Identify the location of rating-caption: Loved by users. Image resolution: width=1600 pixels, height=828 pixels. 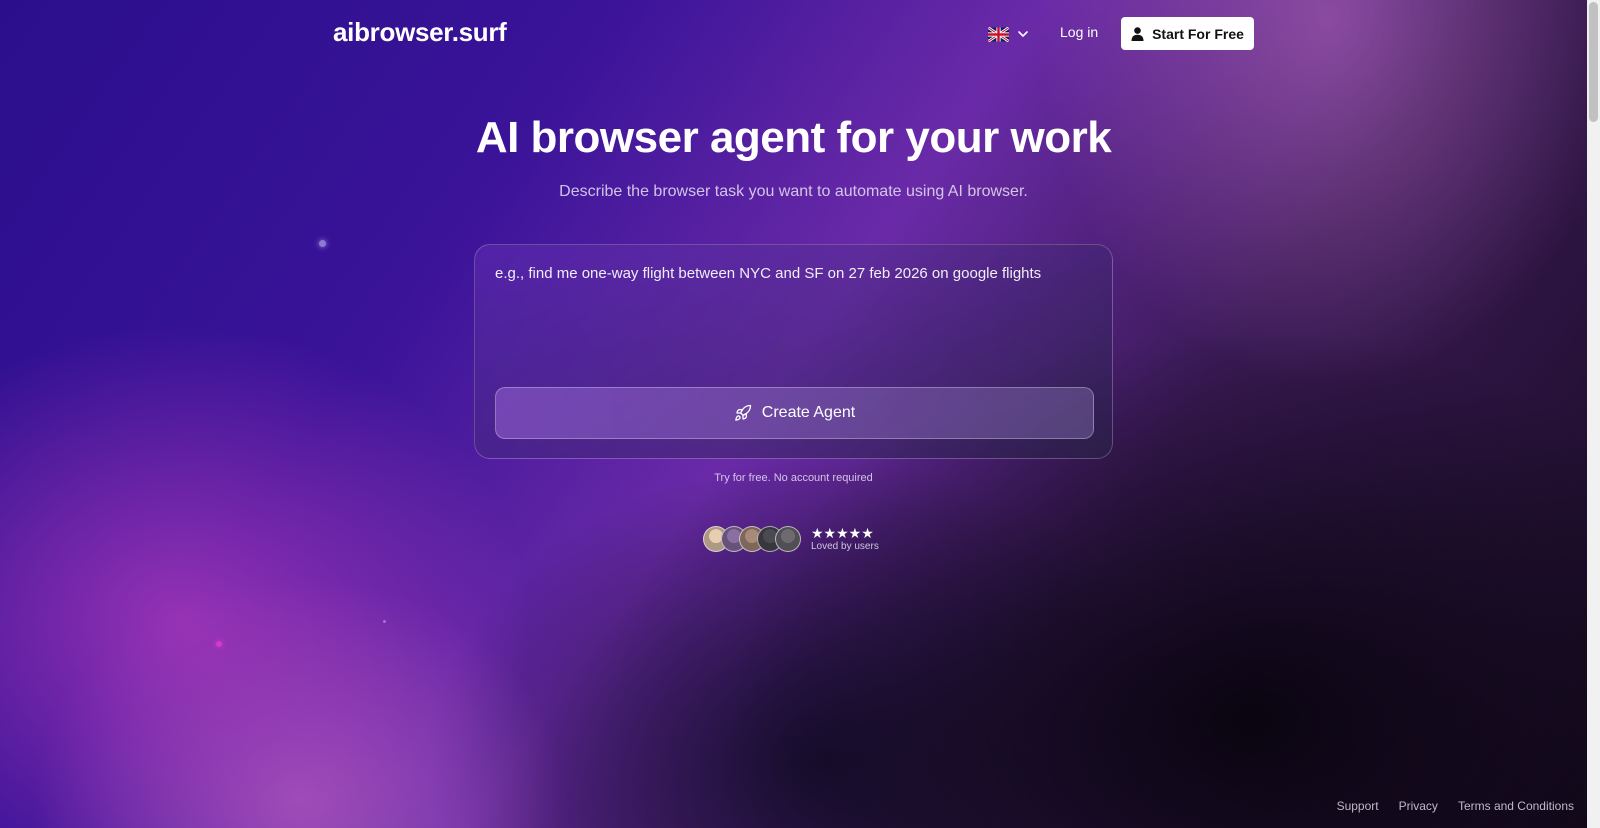
(845, 546).